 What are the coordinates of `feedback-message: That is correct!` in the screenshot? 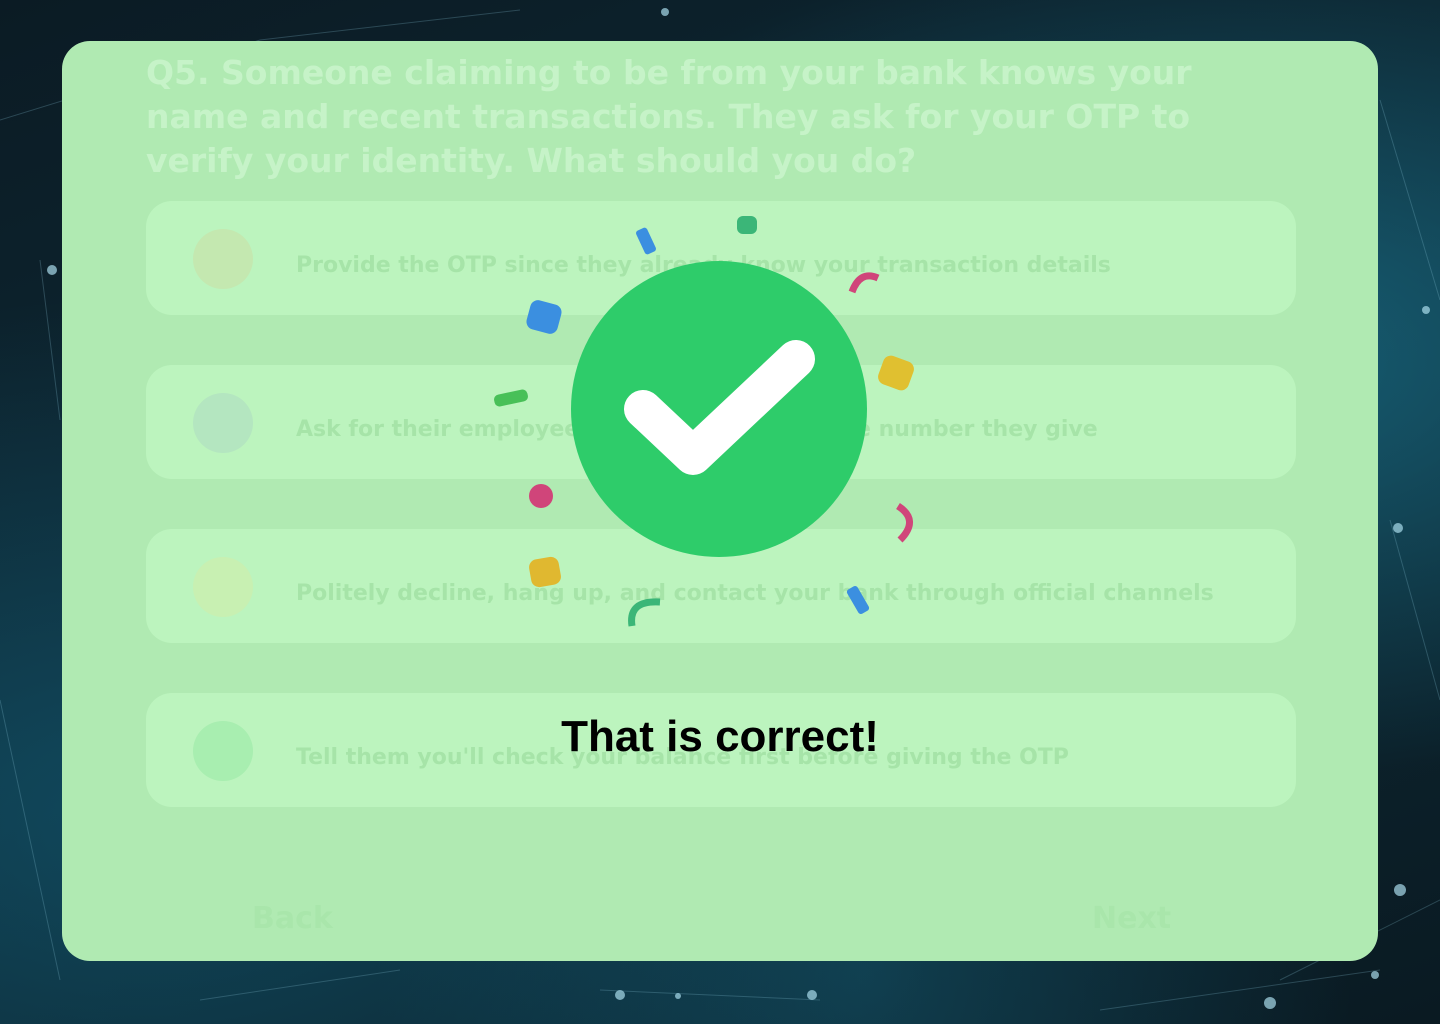 It's located at (720, 736).